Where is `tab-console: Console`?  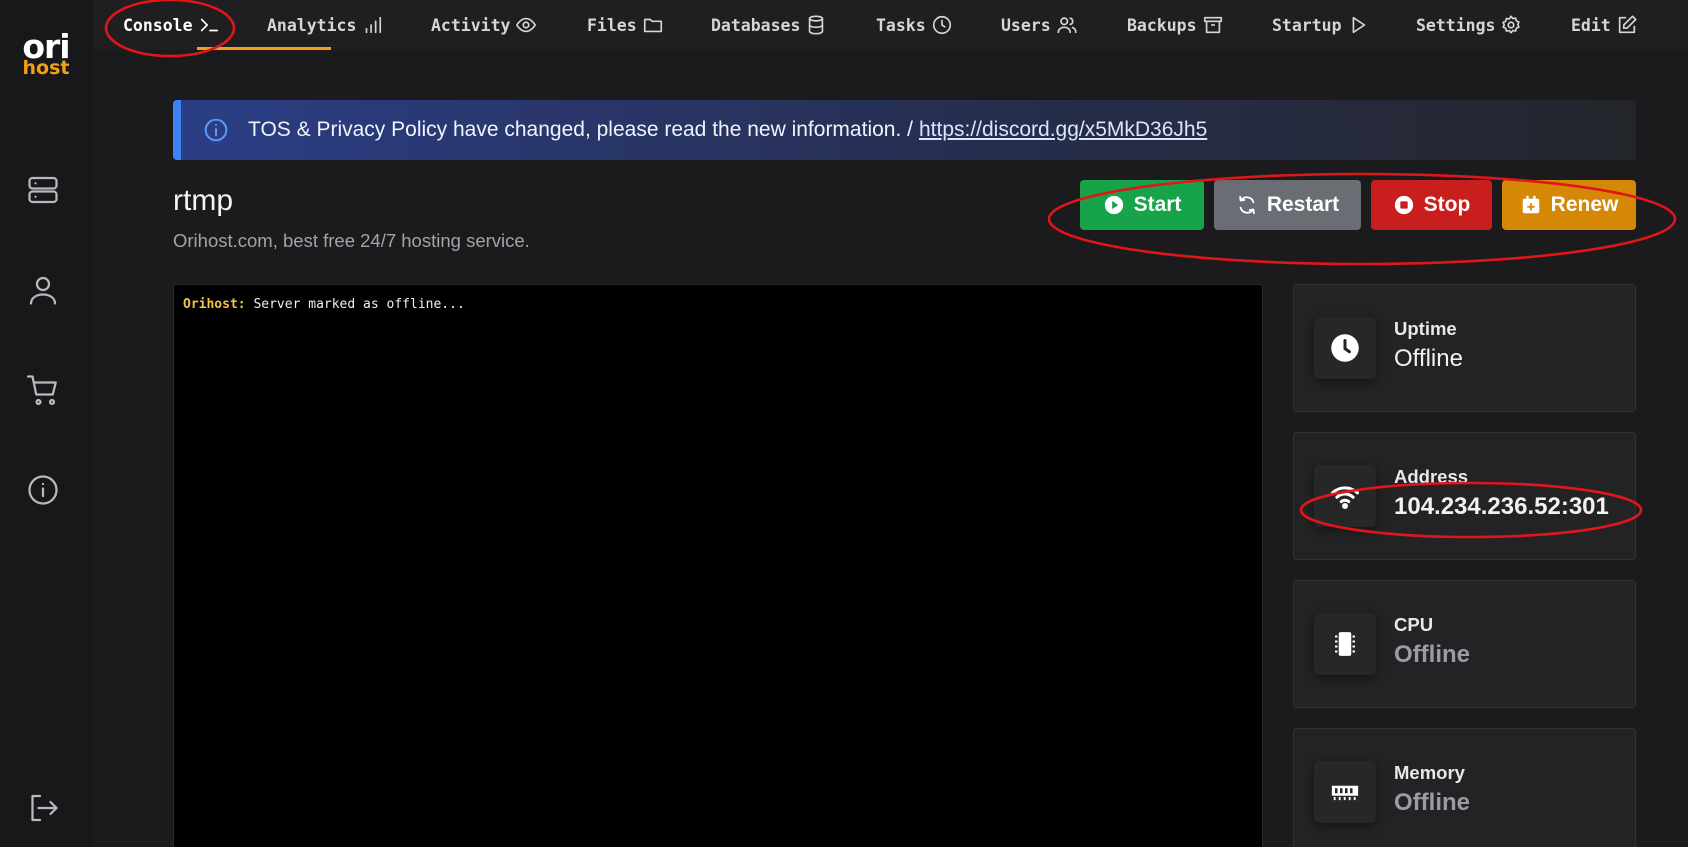
tab-console: Console is located at coordinates (171, 25).